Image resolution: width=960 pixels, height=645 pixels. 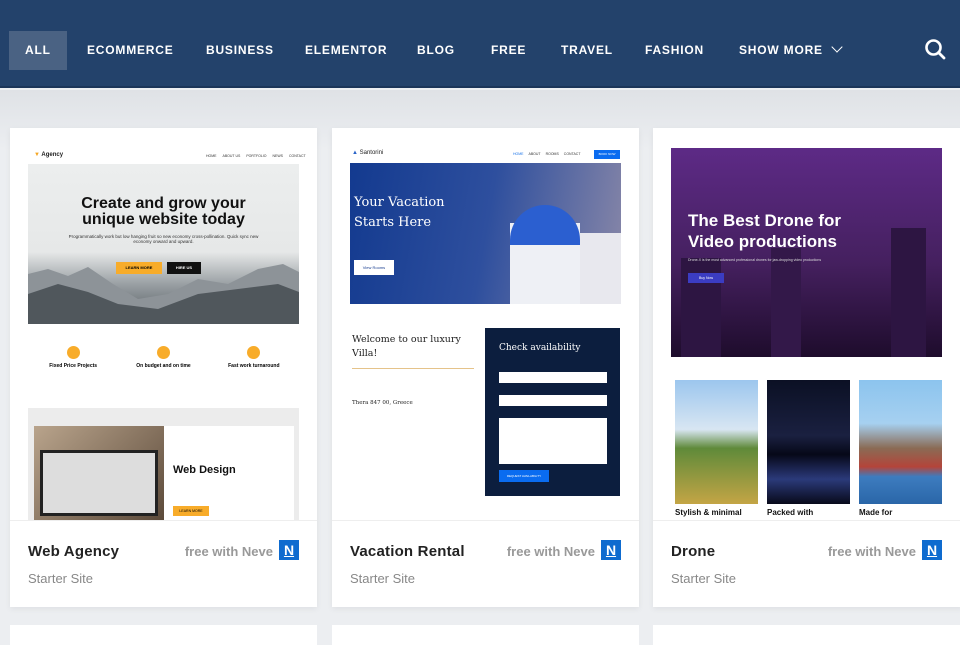 I want to click on nav-blog: Blog, so click(x=436, y=50).